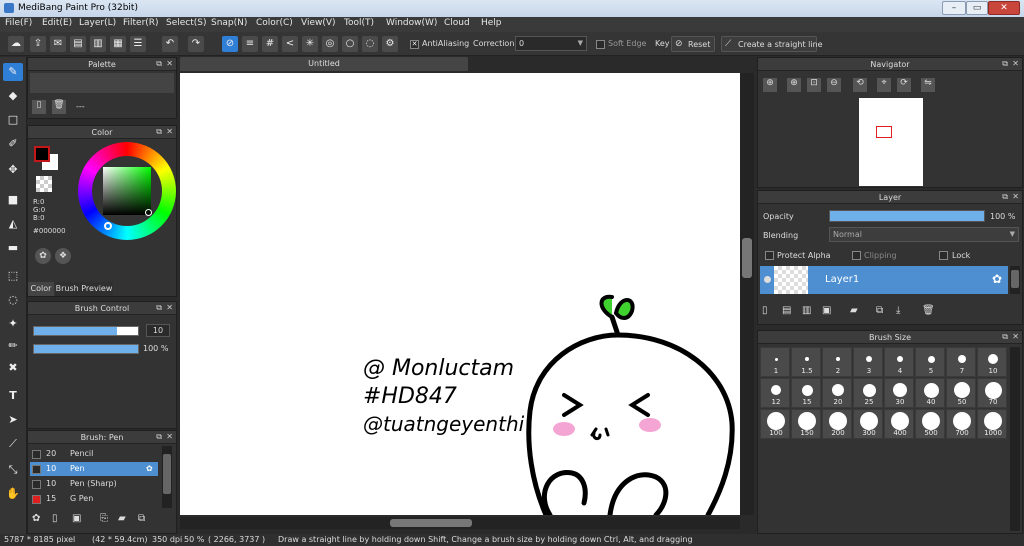  Describe the element at coordinates (13, 200) in the screenshot. I see `fill-rect-tool-icon: ■` at that location.